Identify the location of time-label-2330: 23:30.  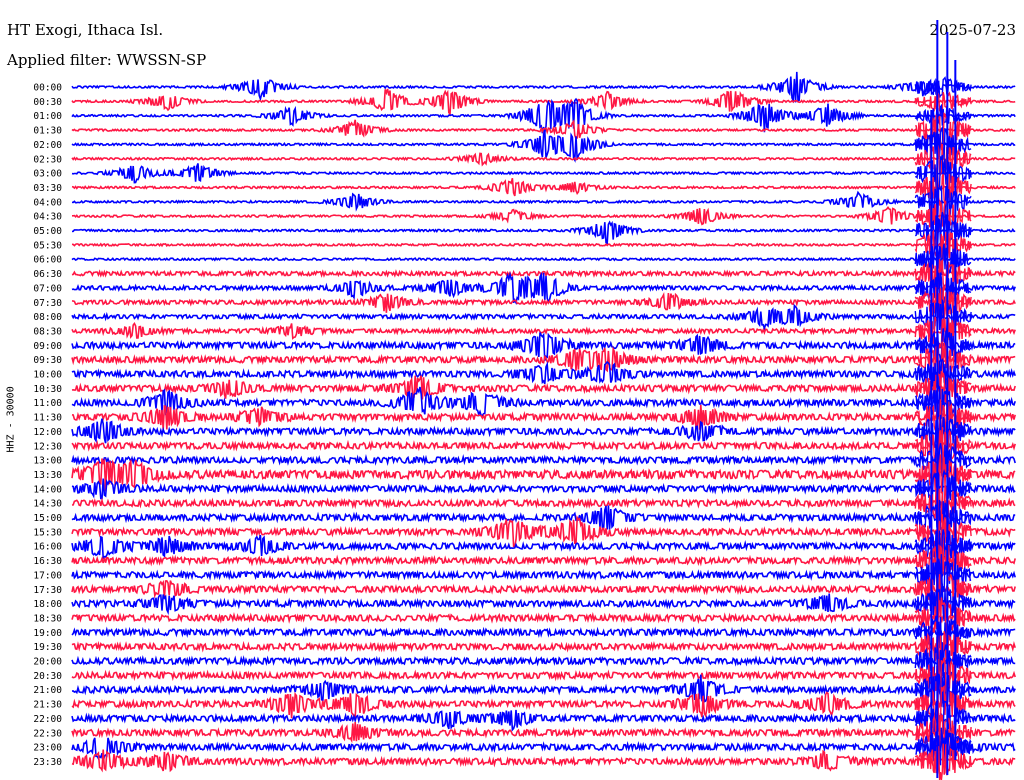
(47, 762).